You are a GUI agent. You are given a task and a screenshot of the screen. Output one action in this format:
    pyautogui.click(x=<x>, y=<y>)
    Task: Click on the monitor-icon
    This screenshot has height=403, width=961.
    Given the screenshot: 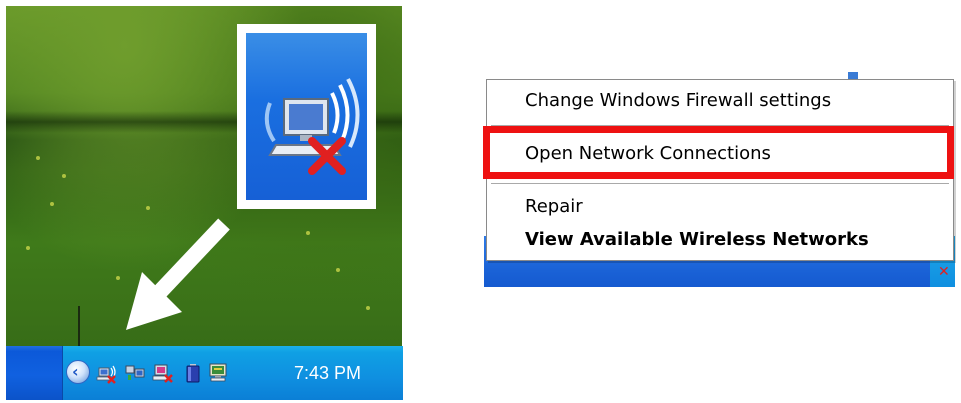 What is the action you would take?
    pyautogui.click(x=219, y=373)
    